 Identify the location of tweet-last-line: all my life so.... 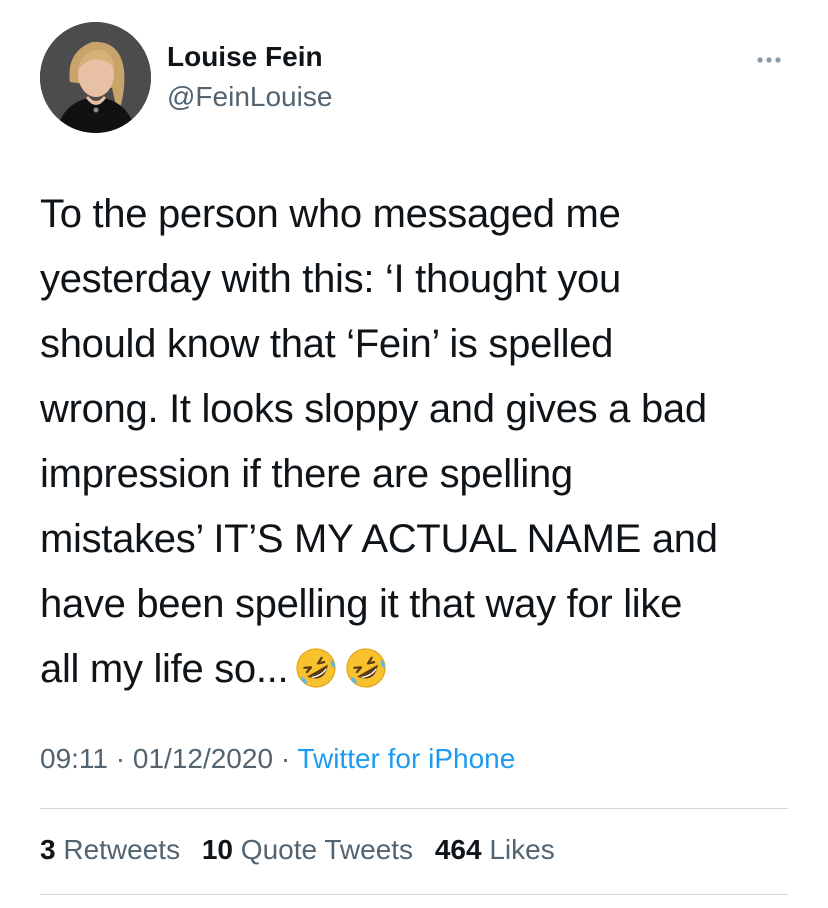
(420, 669).